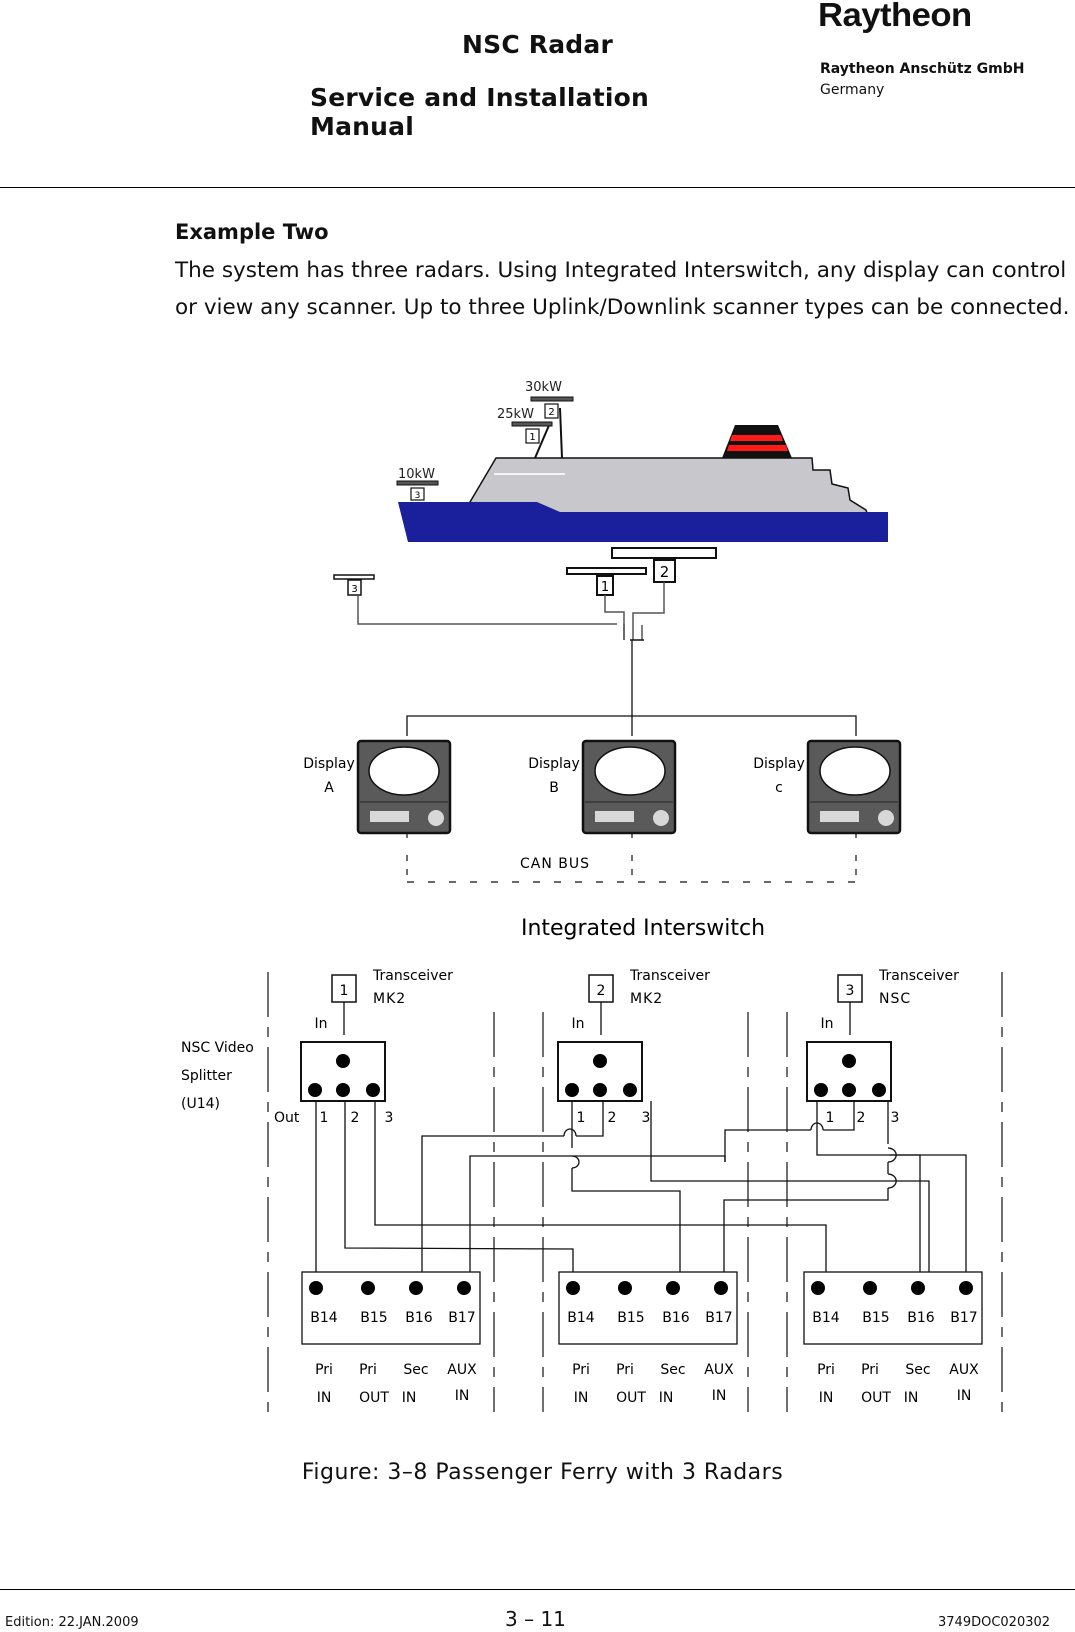 This screenshot has height=1632, width=1075. I want to click on can-bus-label: CAN BUS, so click(555, 864).